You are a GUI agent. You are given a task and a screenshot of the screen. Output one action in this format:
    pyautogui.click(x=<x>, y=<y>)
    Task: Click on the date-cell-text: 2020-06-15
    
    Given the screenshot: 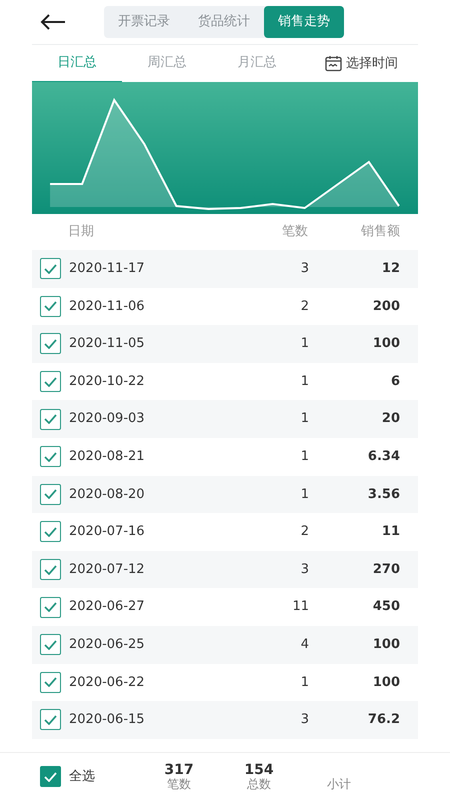 What is the action you would take?
    pyautogui.click(x=107, y=720)
    